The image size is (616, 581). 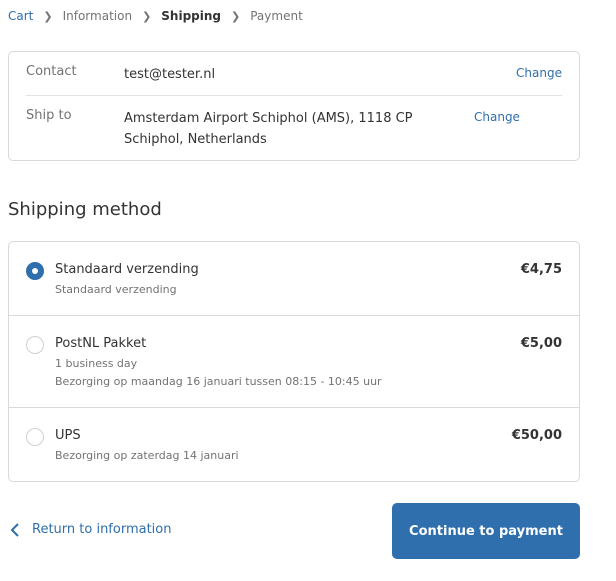 What do you see at coordinates (276, 16) in the screenshot?
I see `breadcrumb-payment: Payment` at bounding box center [276, 16].